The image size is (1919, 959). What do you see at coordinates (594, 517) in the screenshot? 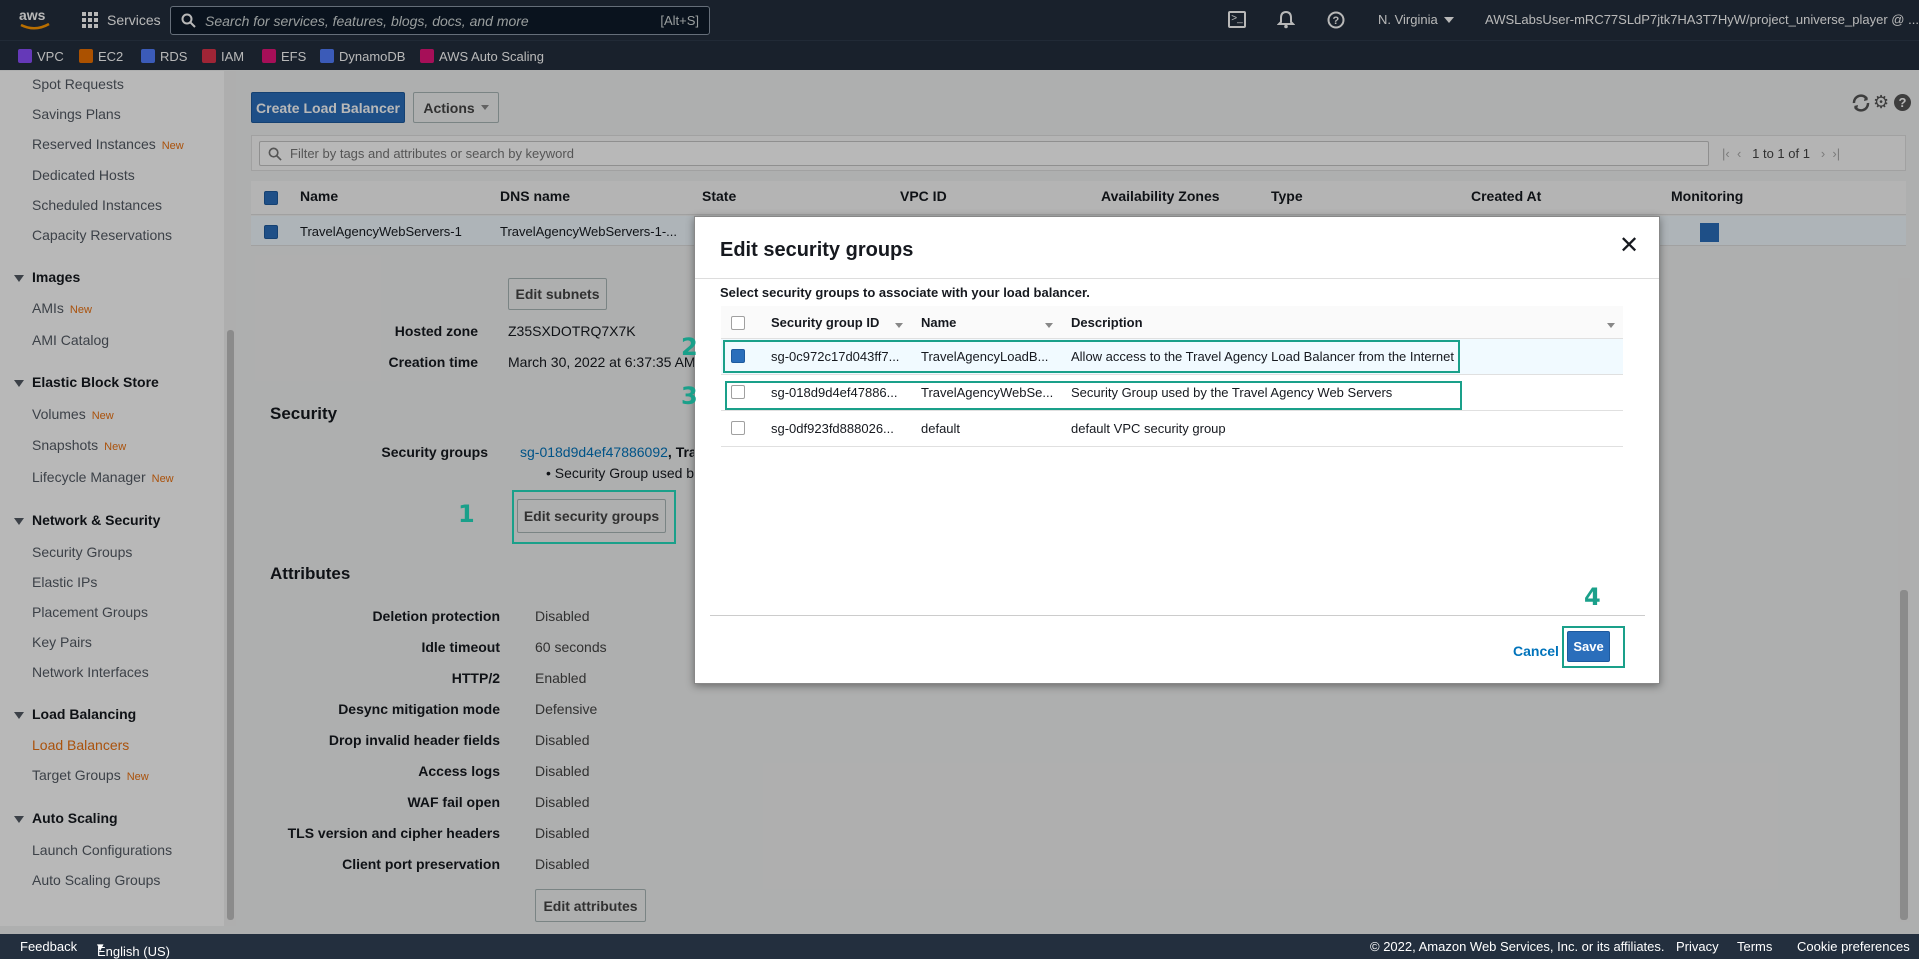
I see `annotation-box-edit-security-groups` at bounding box center [594, 517].